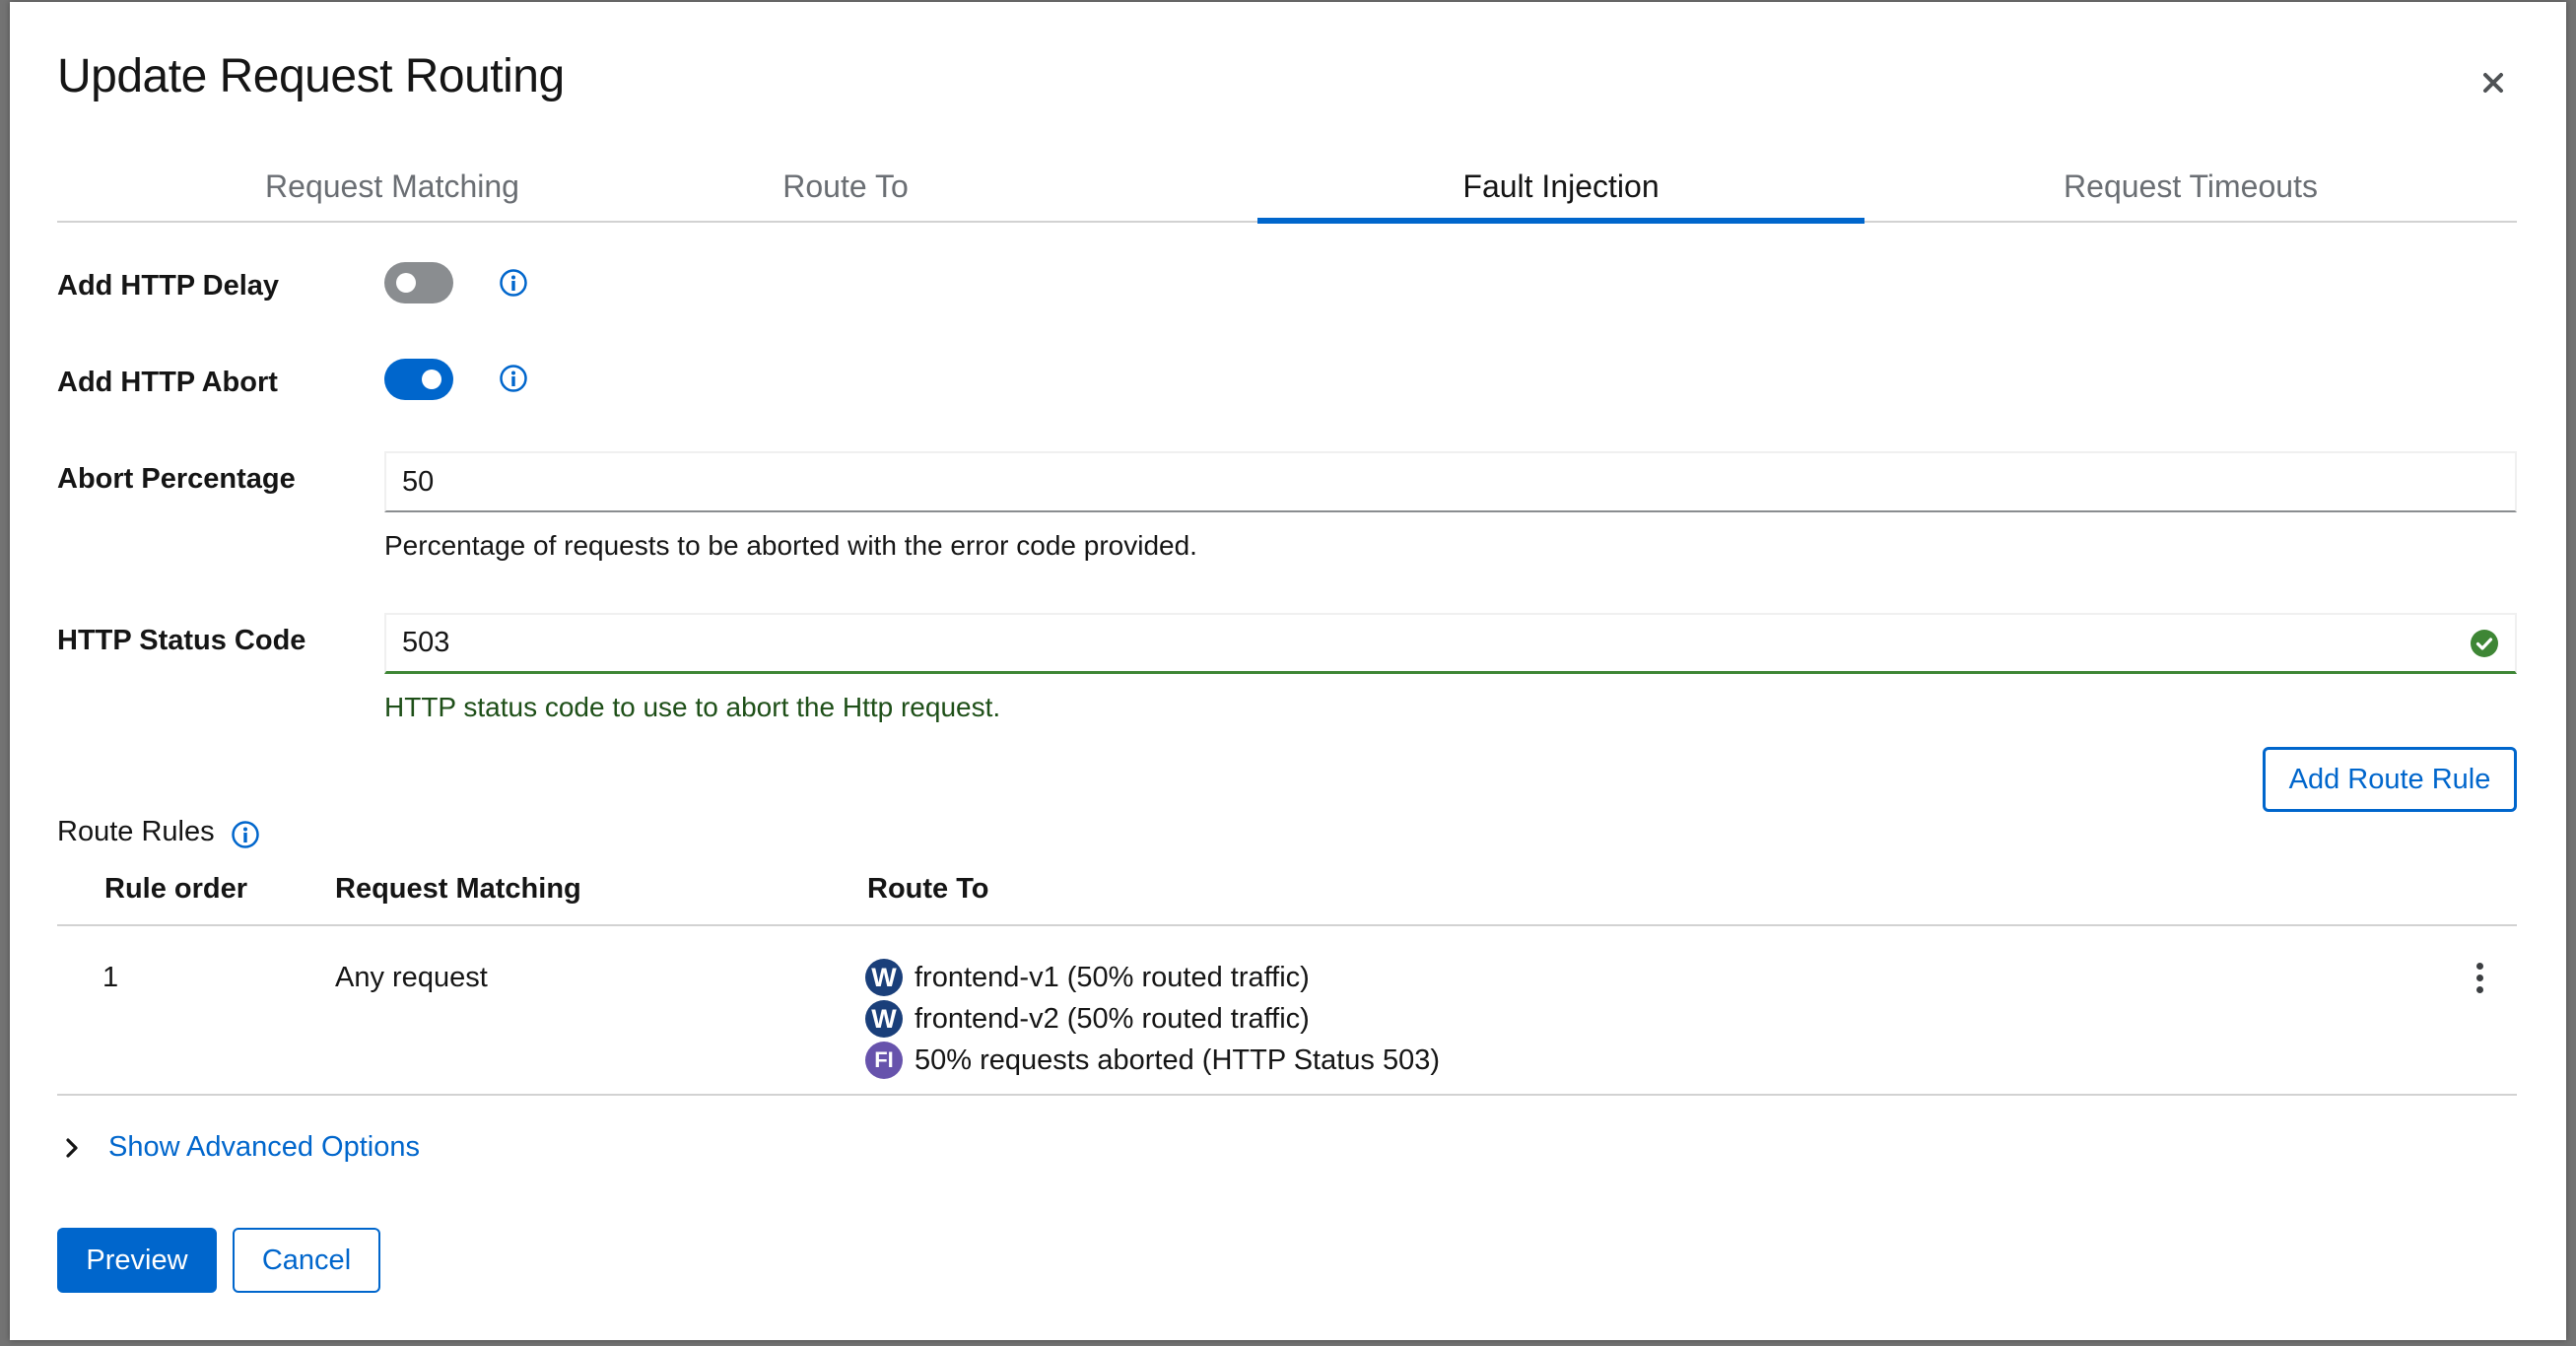 The height and width of the screenshot is (1346, 2576). What do you see at coordinates (2480, 977) in the screenshot?
I see `kebab-menu-icon` at bounding box center [2480, 977].